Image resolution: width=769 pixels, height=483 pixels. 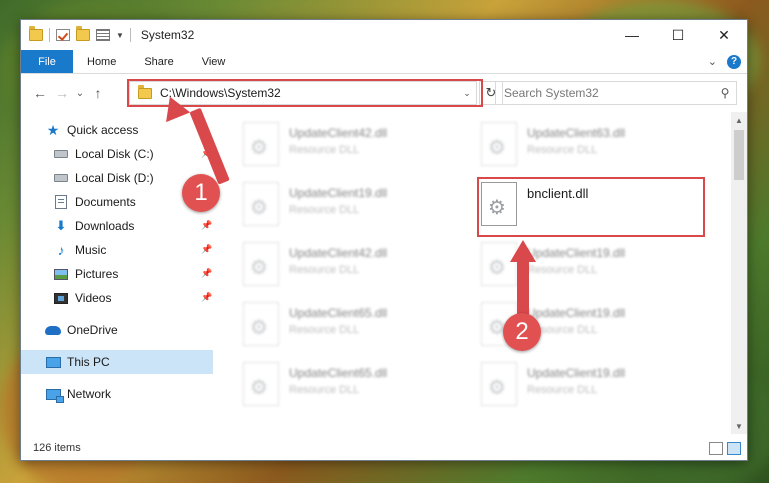 I want to click on title-bar: ▼ System32 — ☐ ✕, so click(x=384, y=35).